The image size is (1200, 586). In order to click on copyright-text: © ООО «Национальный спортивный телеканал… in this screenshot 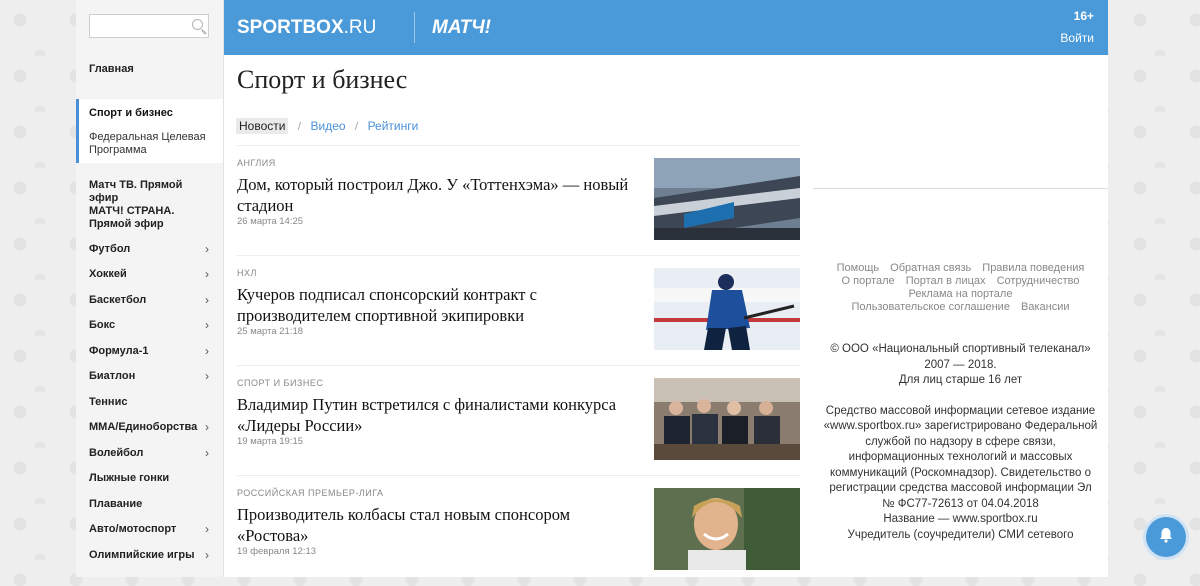, I will do `click(960, 357)`.